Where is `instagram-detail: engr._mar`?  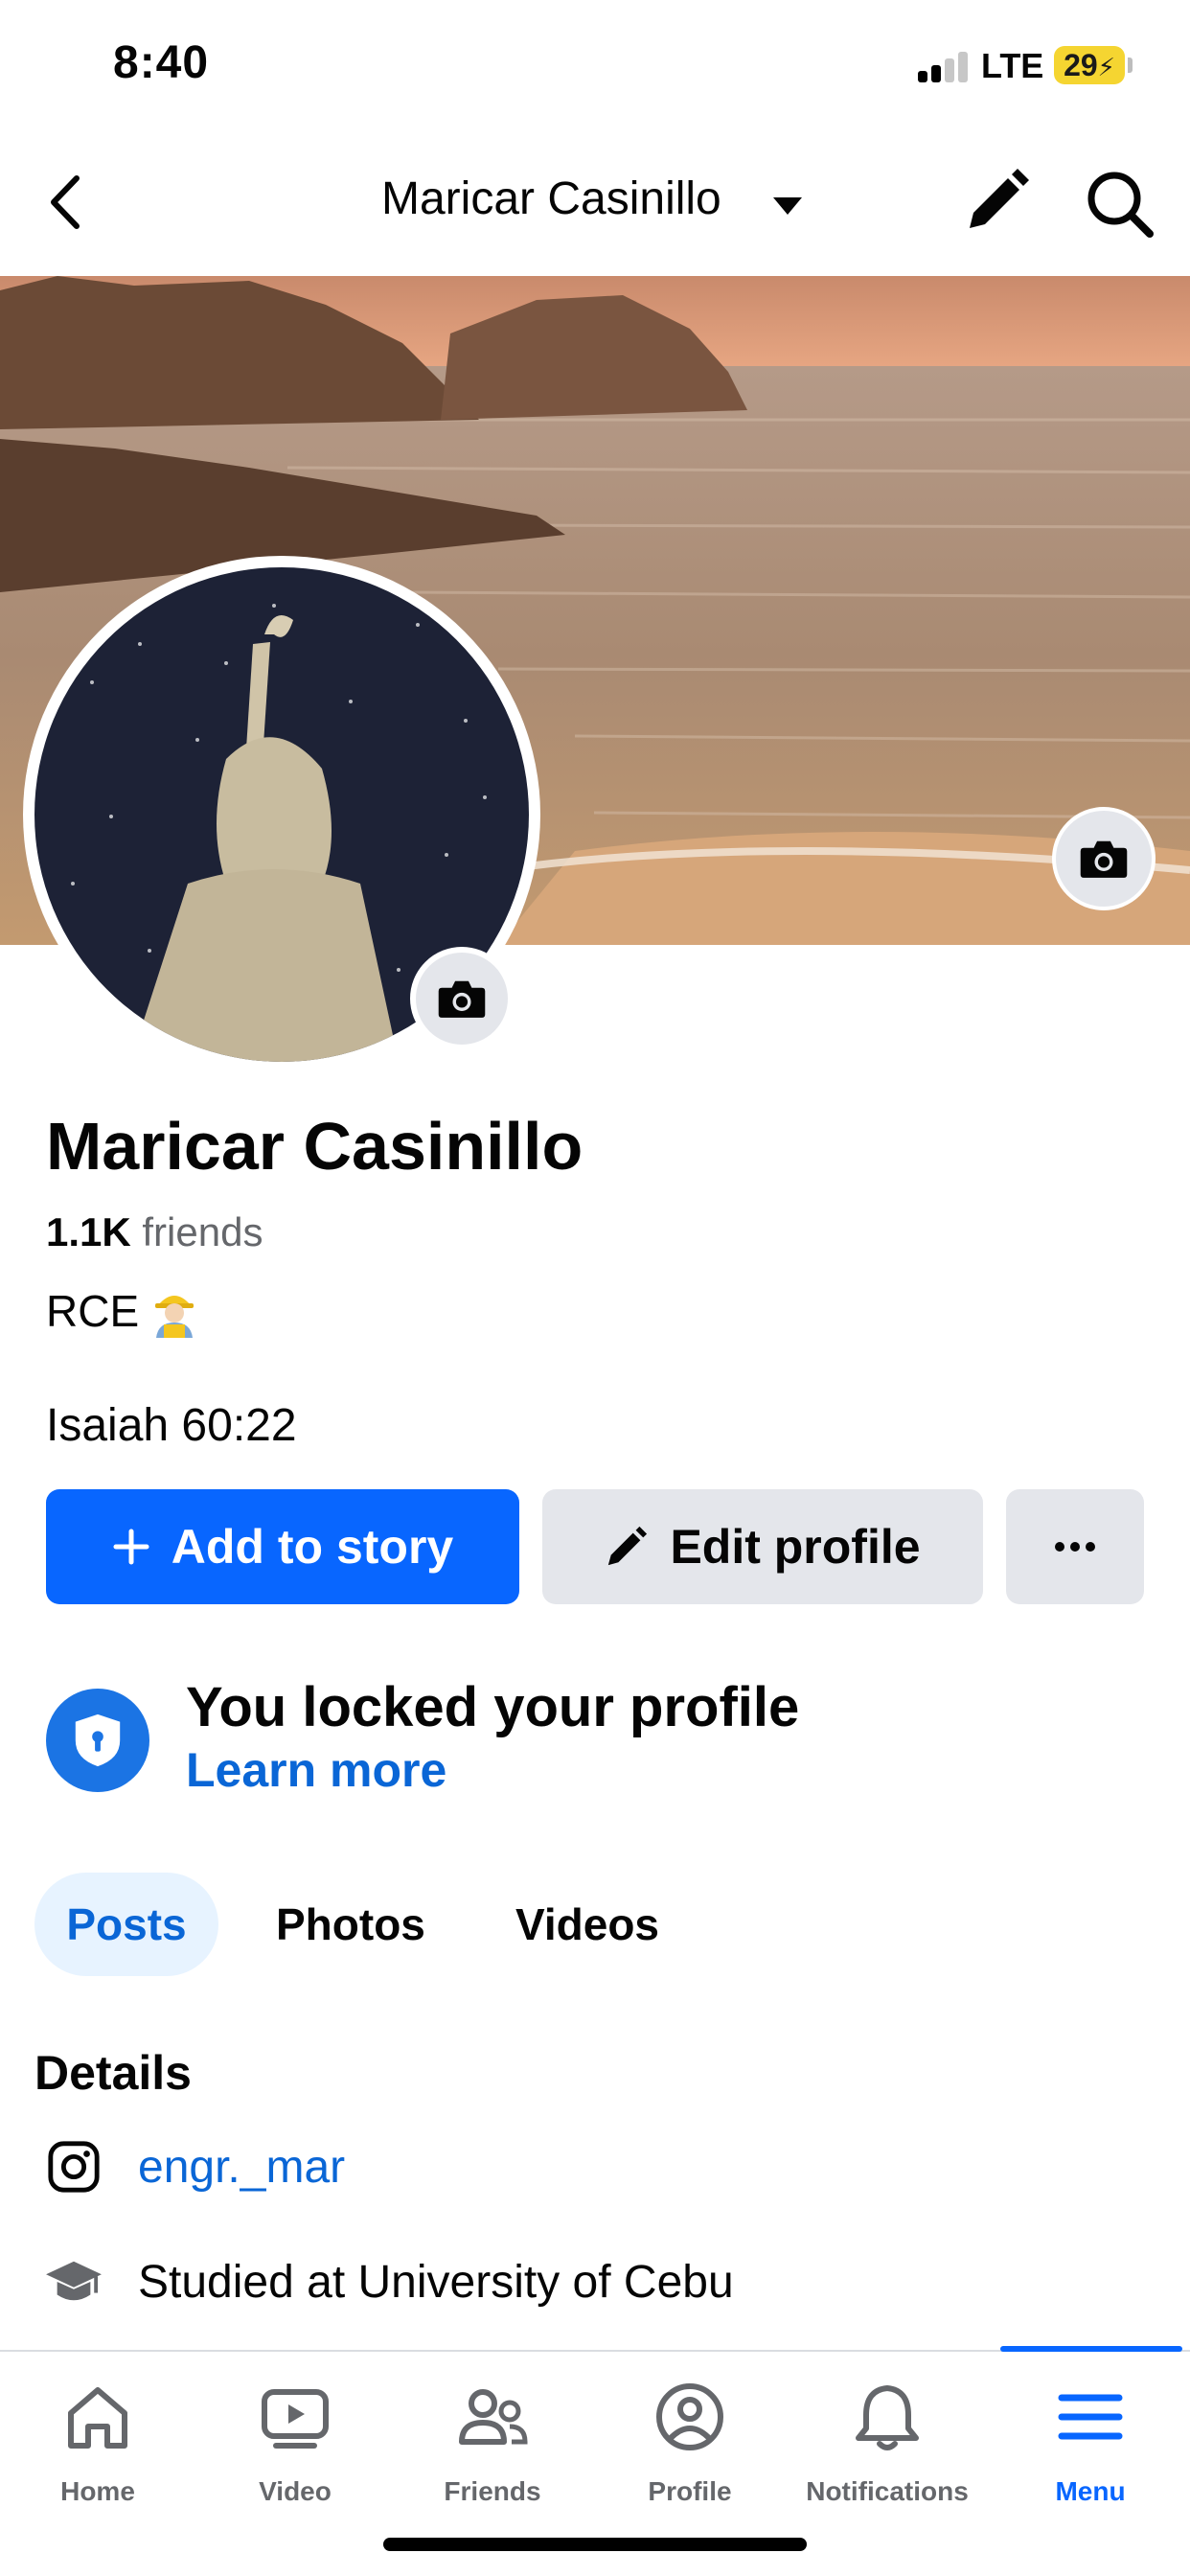 instagram-detail: engr._mar is located at coordinates (194, 2166).